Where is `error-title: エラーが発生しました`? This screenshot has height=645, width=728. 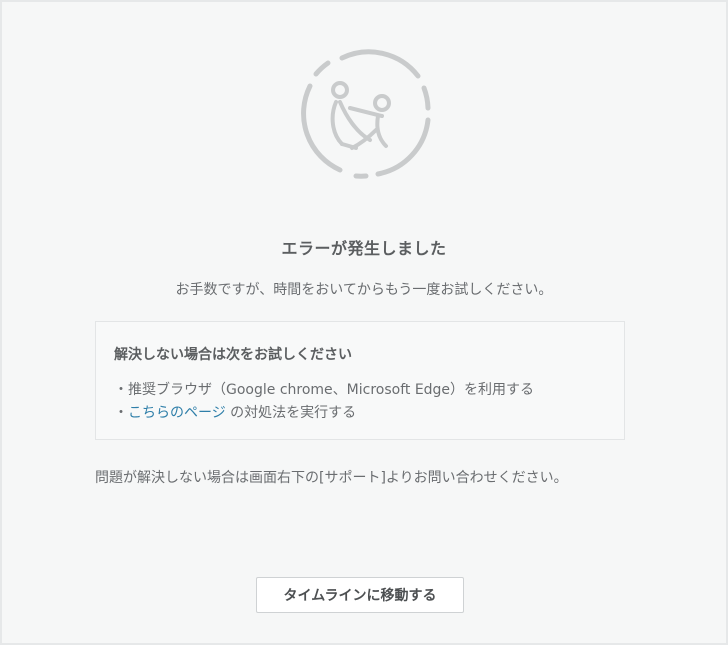 error-title: エラーが発生しました is located at coordinates (364, 248).